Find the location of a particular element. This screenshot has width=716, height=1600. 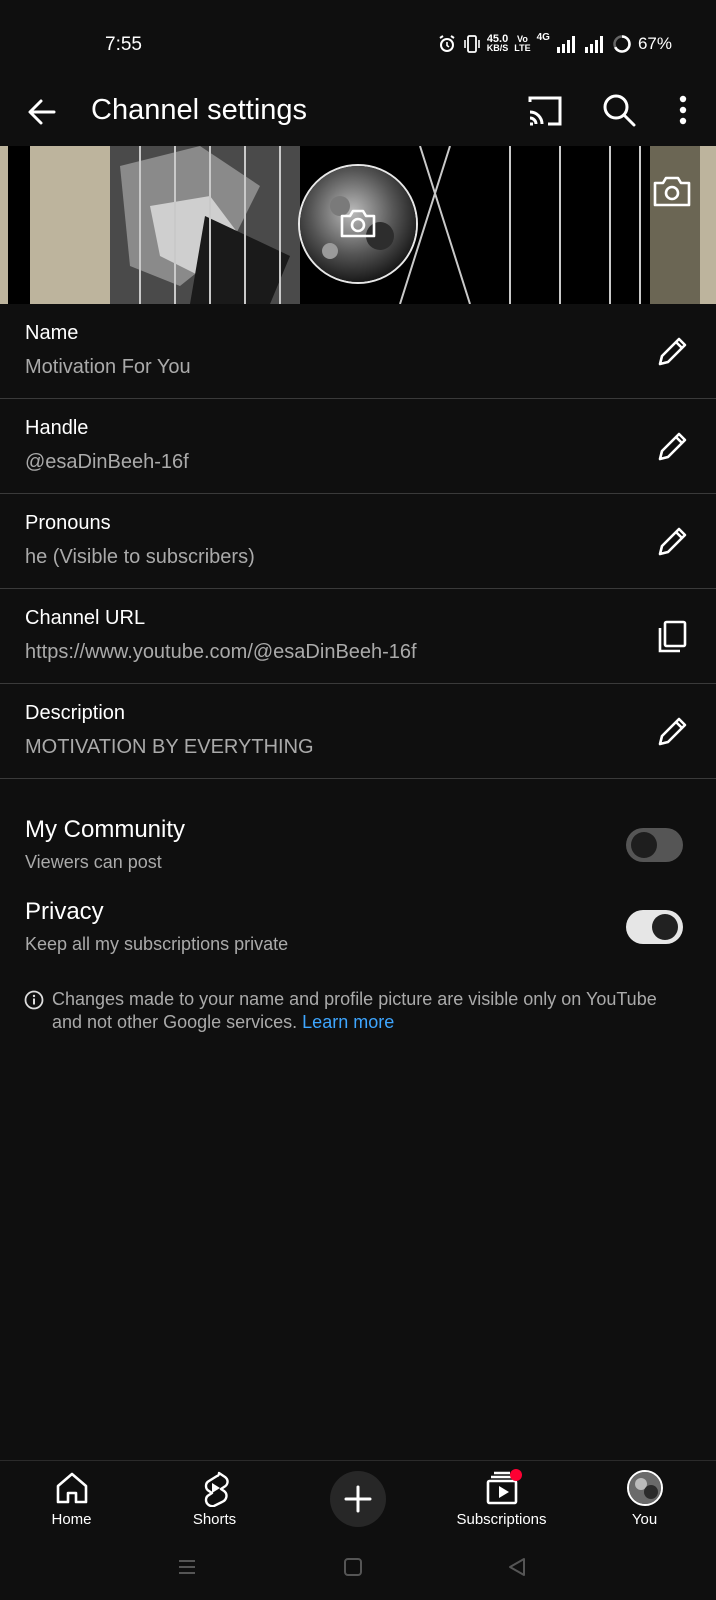

field-label: Handle is located at coordinates (57, 428).